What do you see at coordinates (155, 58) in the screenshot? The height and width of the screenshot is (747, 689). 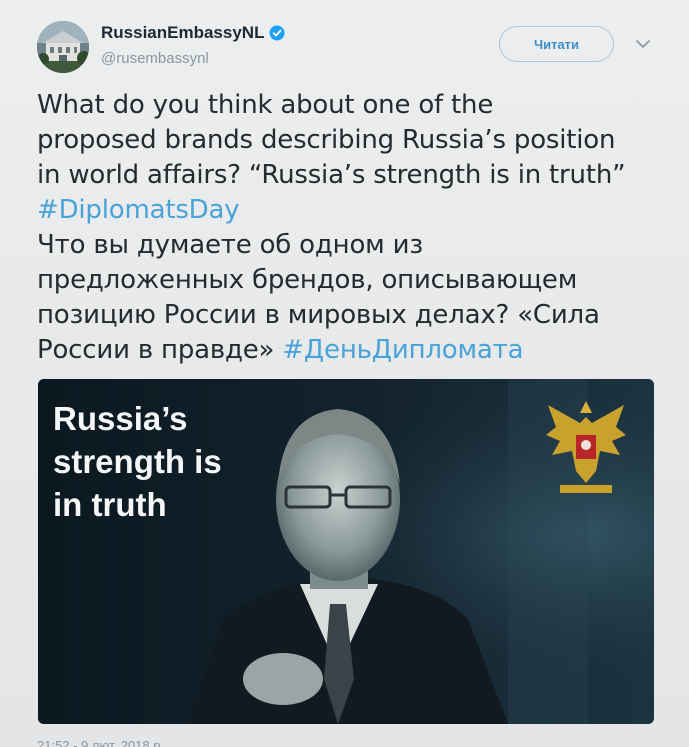 I see `account-handle: @rusembassynl` at bounding box center [155, 58].